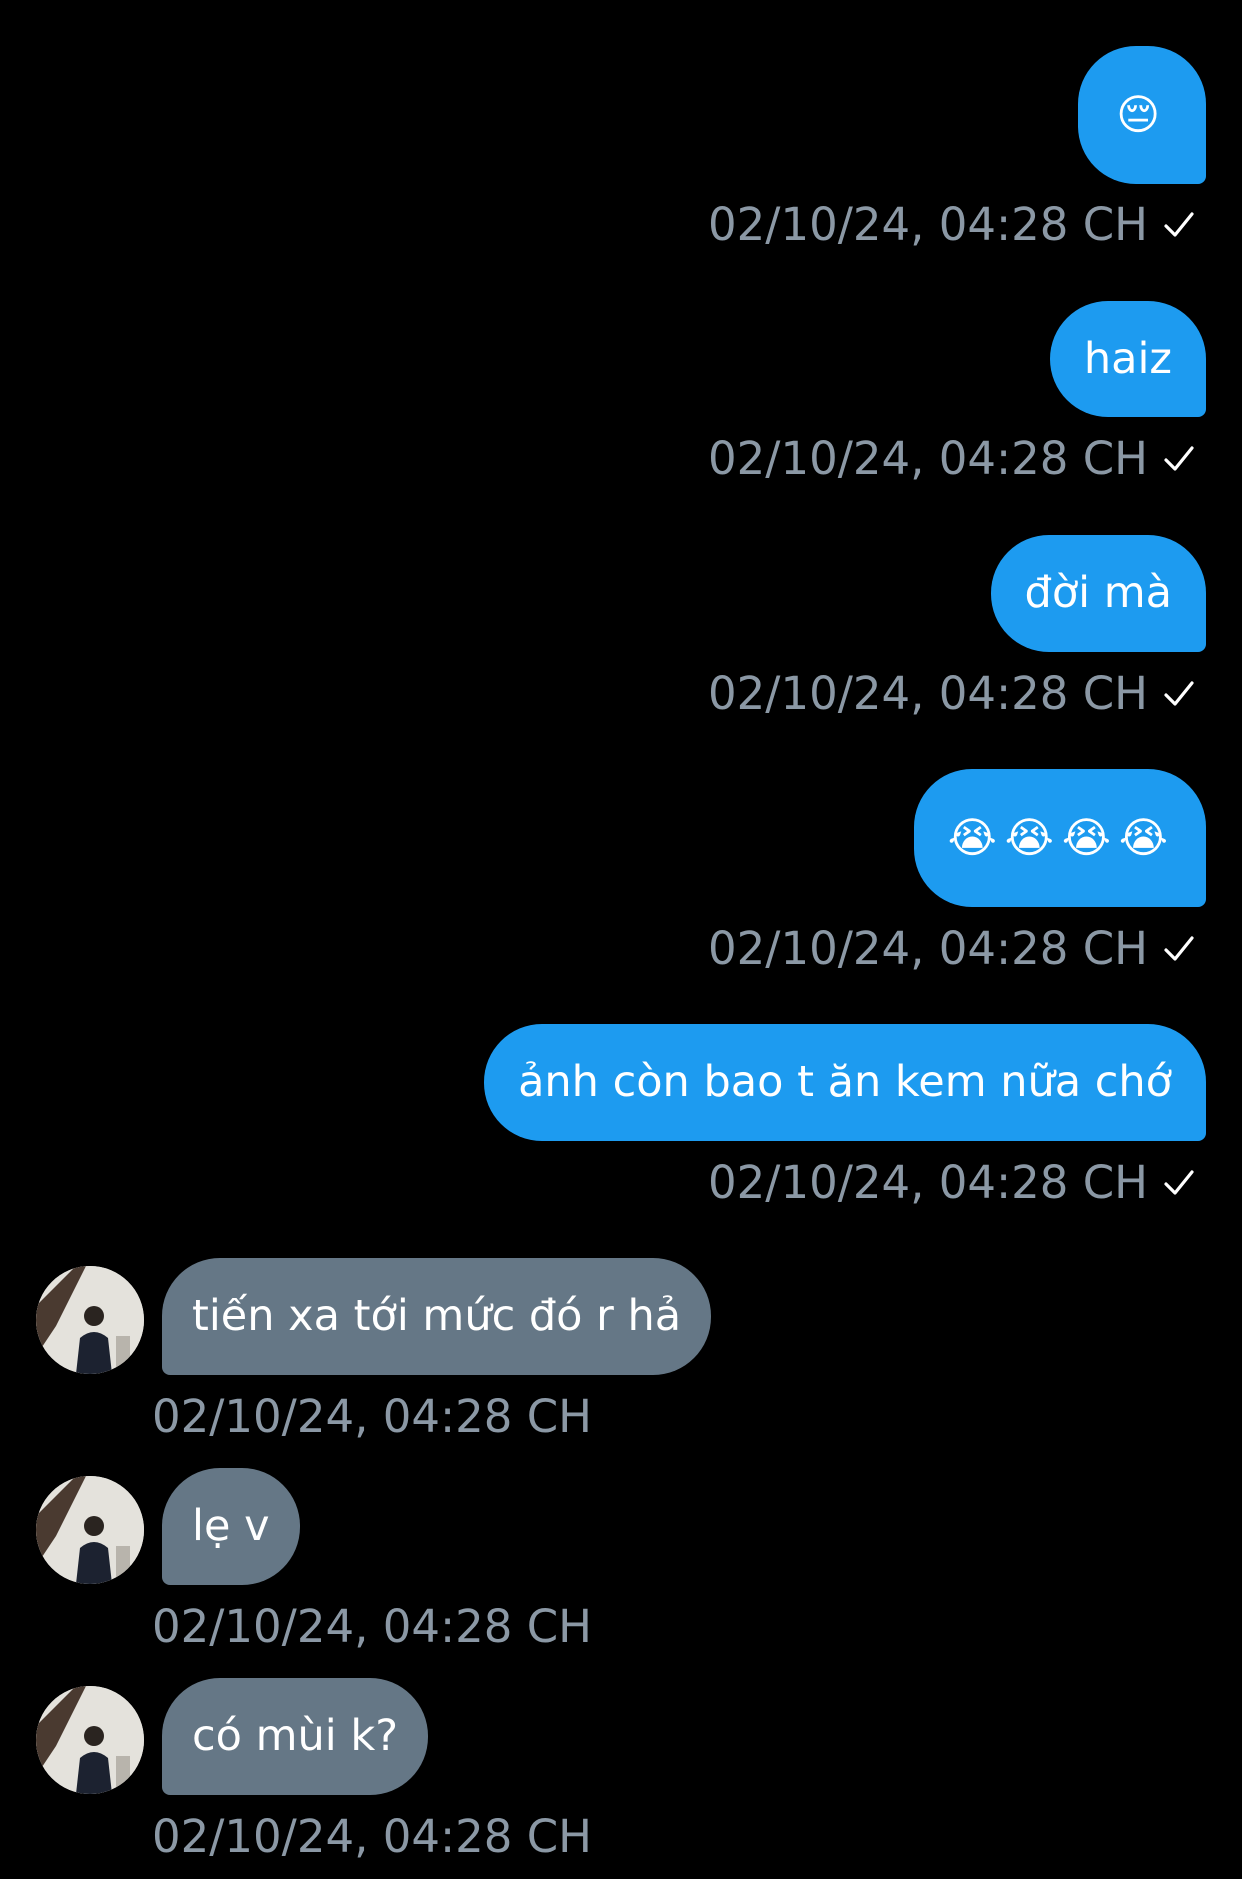 Image resolution: width=1242 pixels, height=1879 pixels. What do you see at coordinates (1098, 593) in the screenshot?
I see `message-bubble-outgoing: đời mà` at bounding box center [1098, 593].